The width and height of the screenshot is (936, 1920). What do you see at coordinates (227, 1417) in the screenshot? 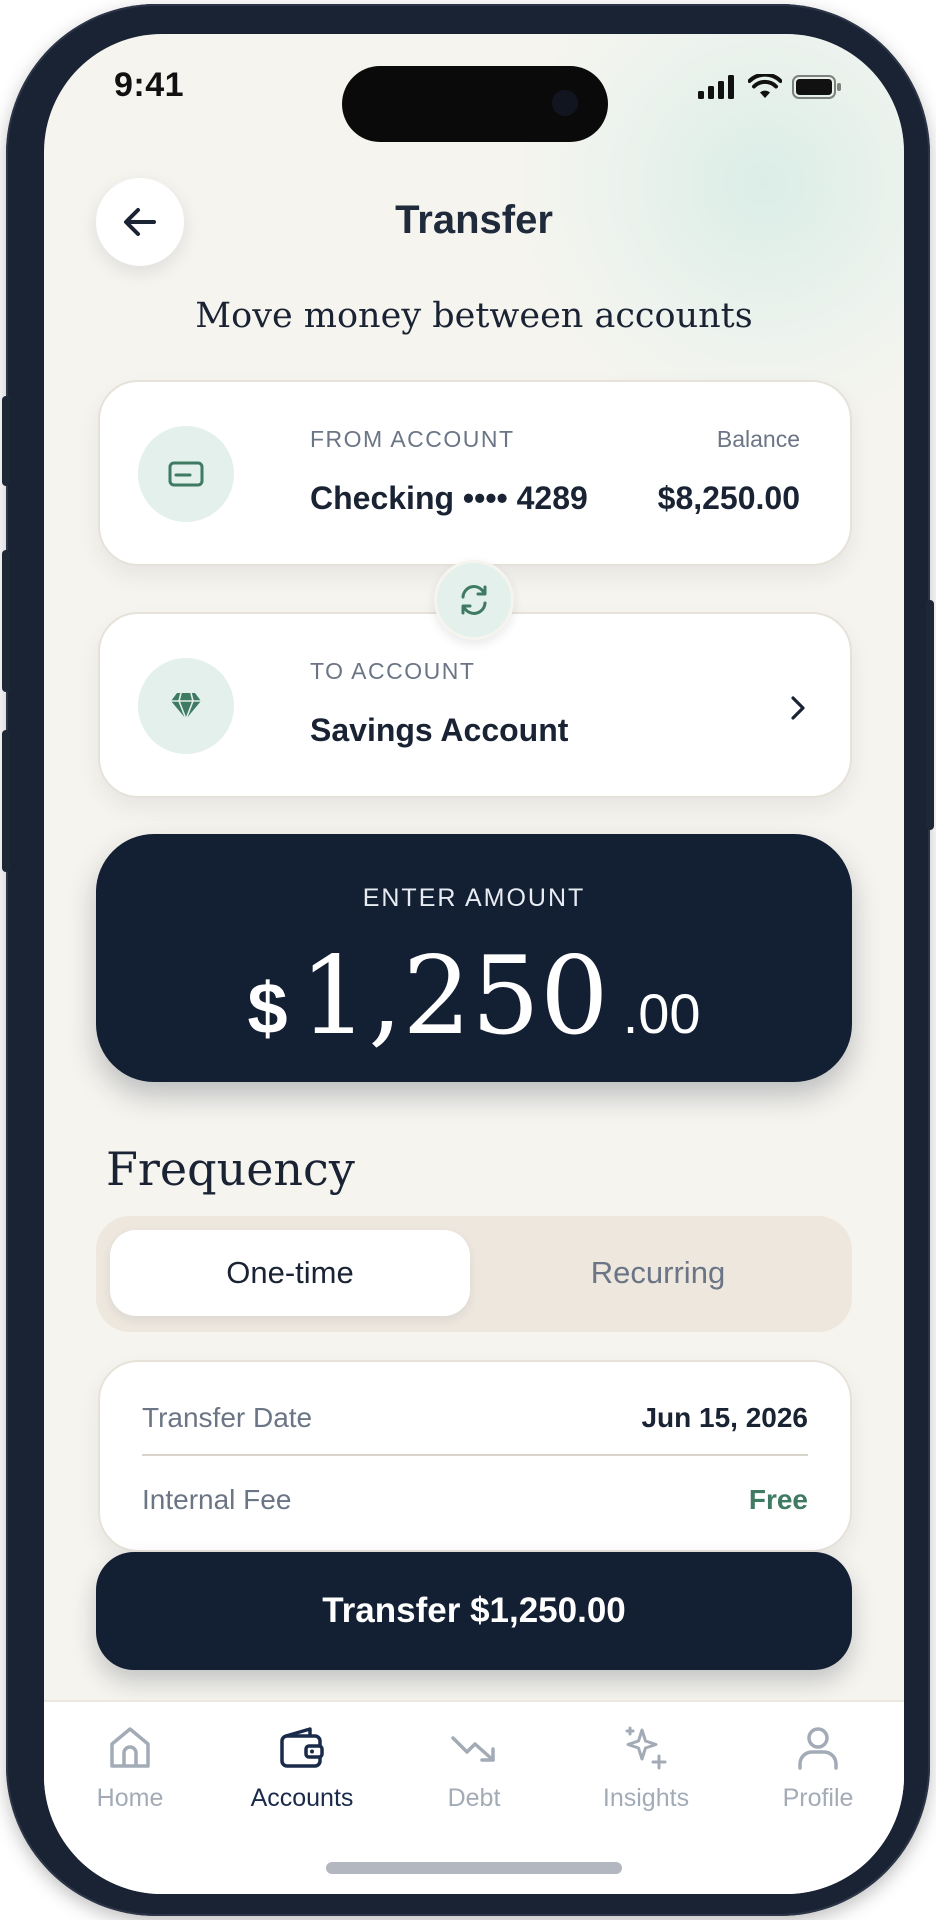
I see `transfer-date-label: Transfer Date` at bounding box center [227, 1417].